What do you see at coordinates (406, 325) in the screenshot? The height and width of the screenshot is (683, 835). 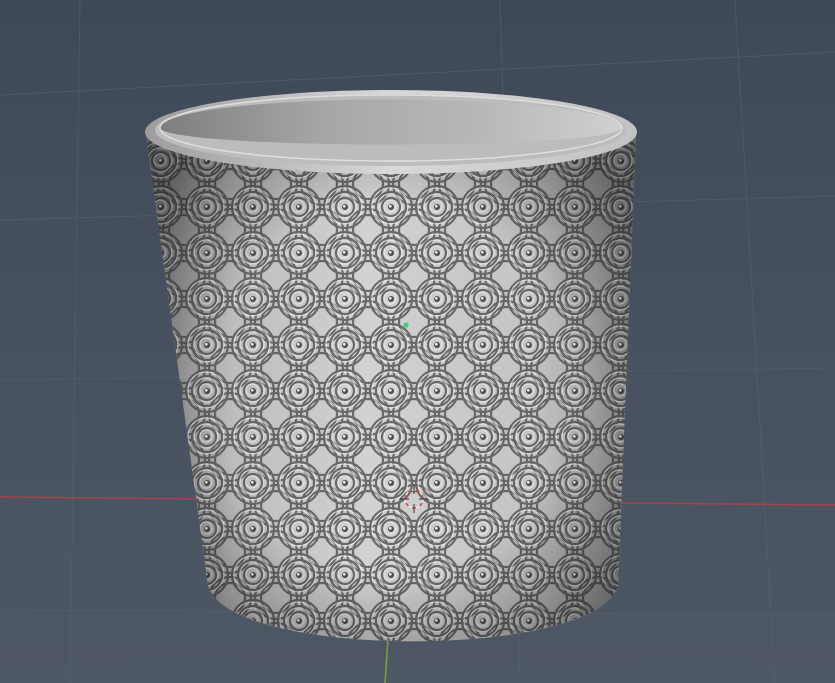 I see `object-origin-dot` at bounding box center [406, 325].